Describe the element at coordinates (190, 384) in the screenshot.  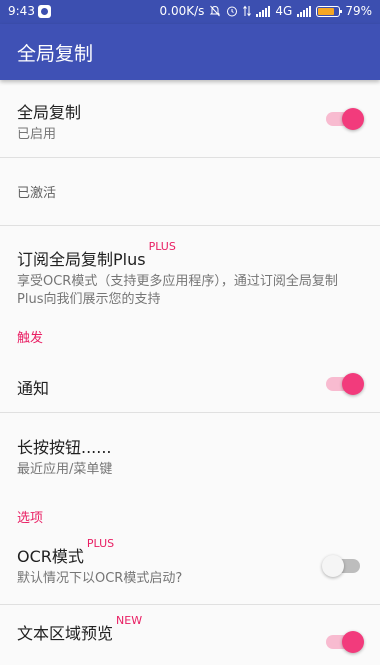
I see `notification-setting: 通知` at that location.